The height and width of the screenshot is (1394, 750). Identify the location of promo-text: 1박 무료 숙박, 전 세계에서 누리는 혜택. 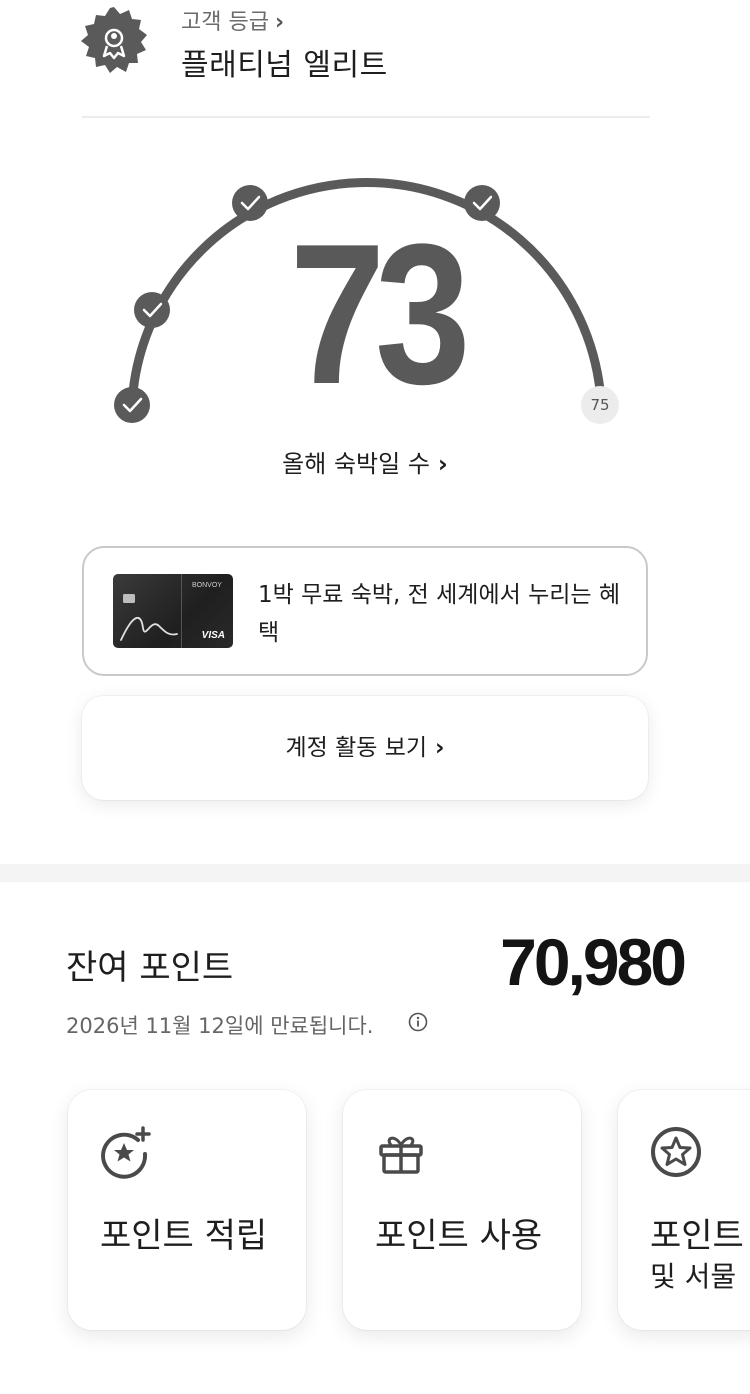
(439, 614).